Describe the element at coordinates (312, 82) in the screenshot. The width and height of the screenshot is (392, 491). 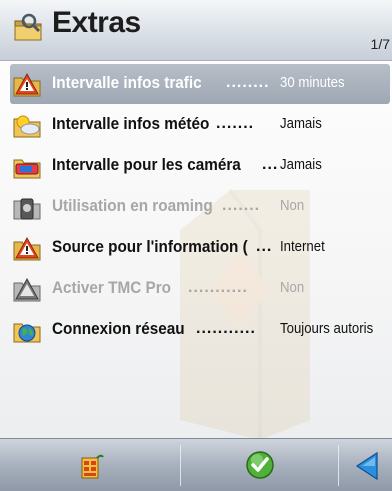
I see `setting-value: 30 minutes` at that location.